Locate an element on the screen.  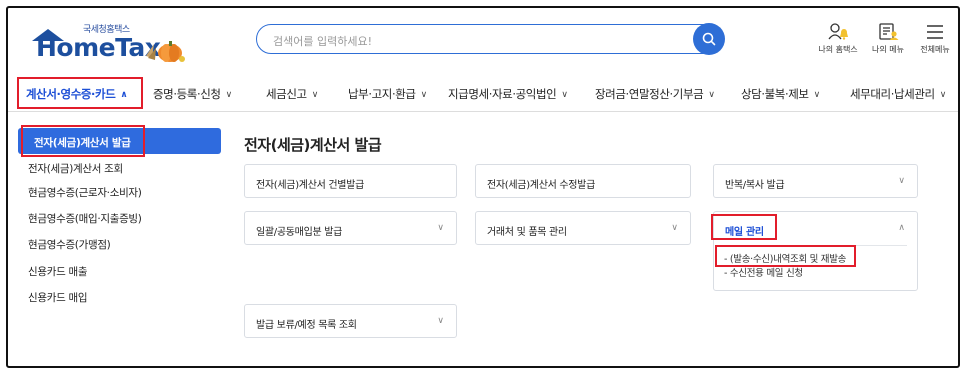
sidebar-item-cash-receipt-expense: 현금영수증(매입·지출증빙) is located at coordinates (85, 218).